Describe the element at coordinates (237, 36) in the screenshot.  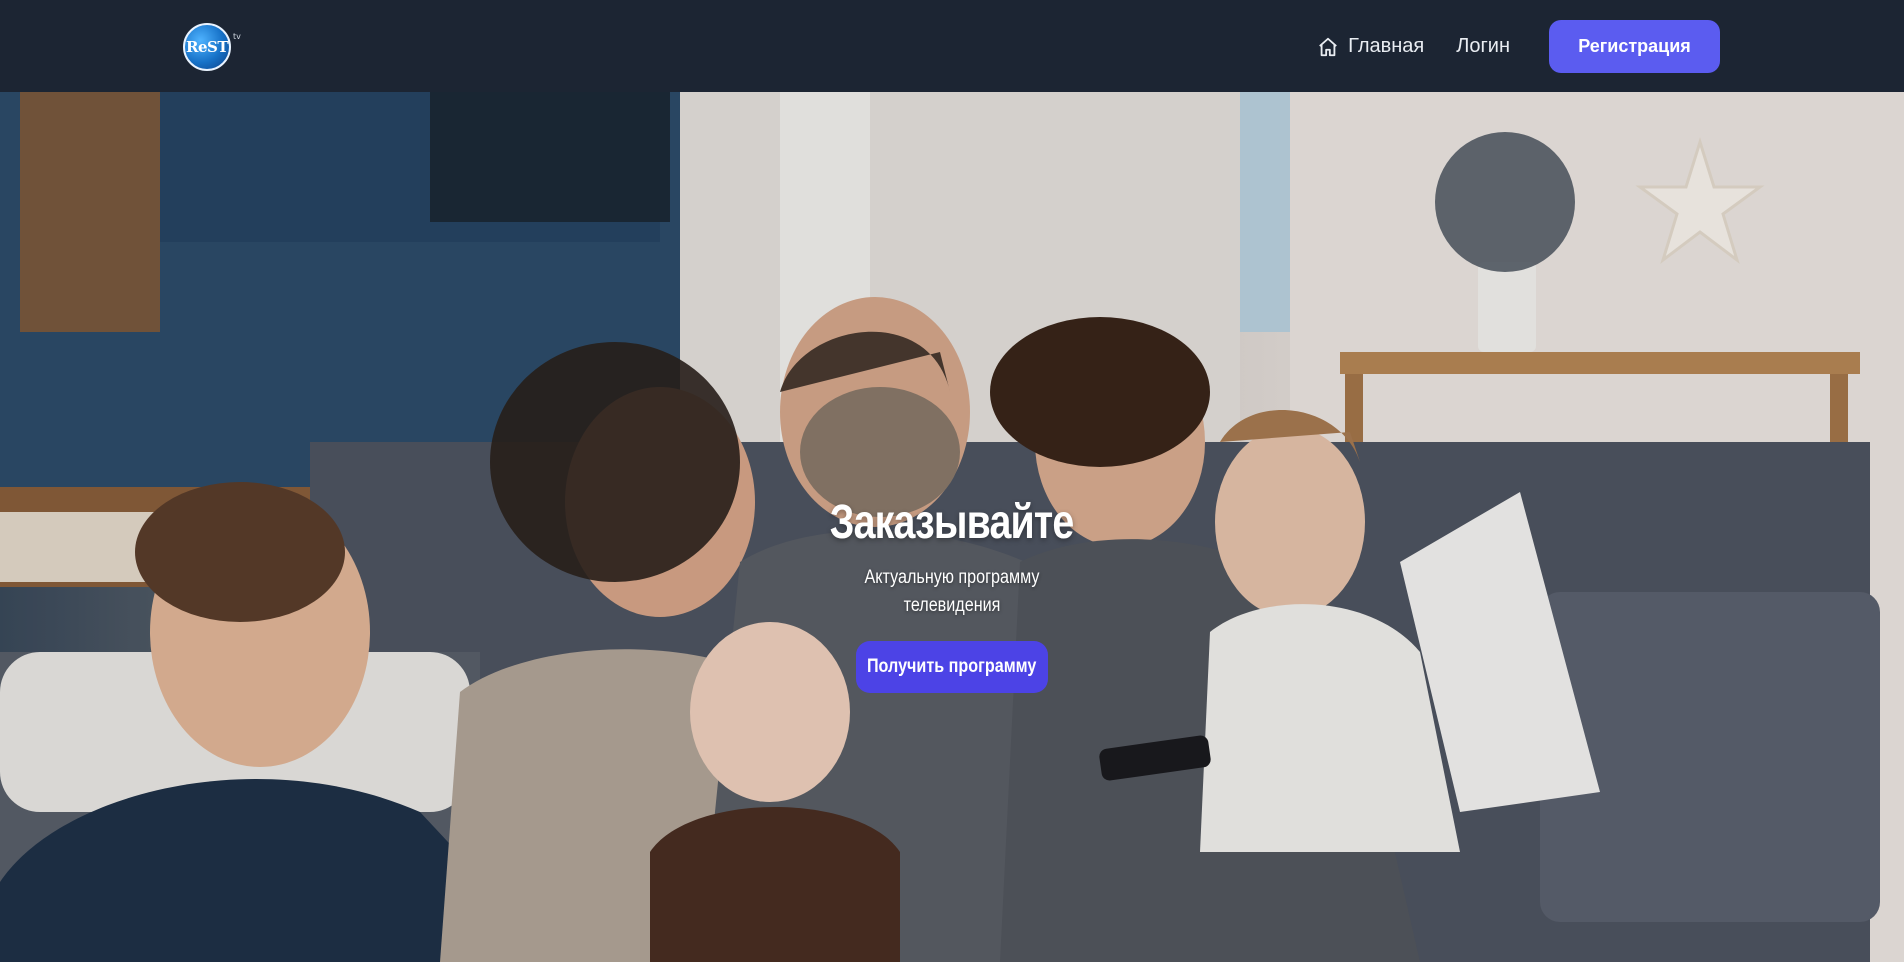
I see `logo-suffix: tv` at that location.